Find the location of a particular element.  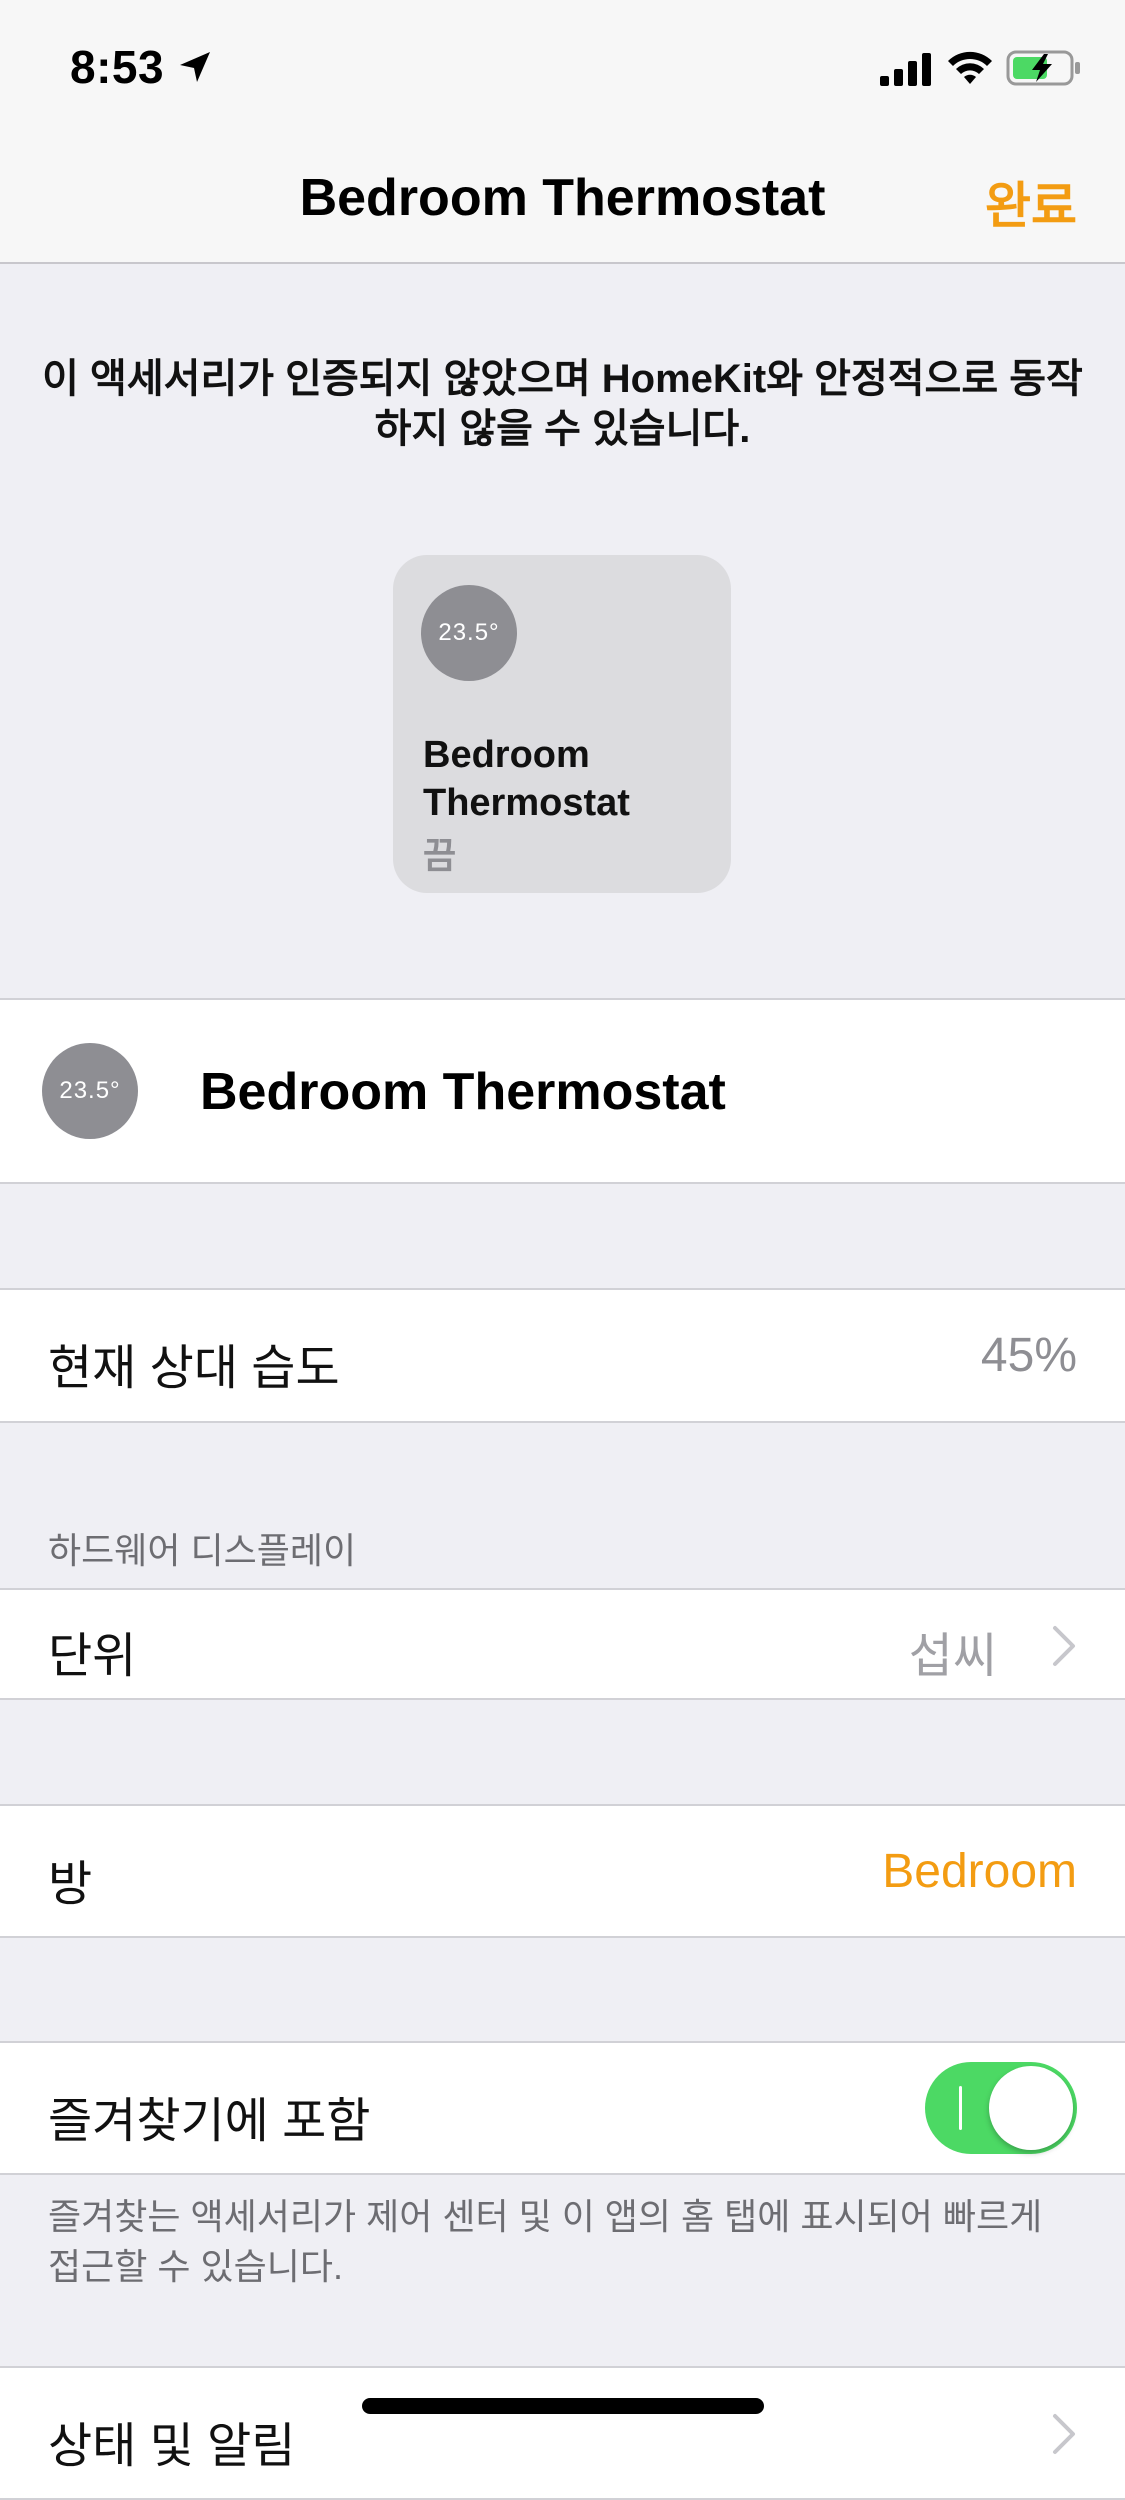

thermostat-icon: 23.5° is located at coordinates (90, 1091).